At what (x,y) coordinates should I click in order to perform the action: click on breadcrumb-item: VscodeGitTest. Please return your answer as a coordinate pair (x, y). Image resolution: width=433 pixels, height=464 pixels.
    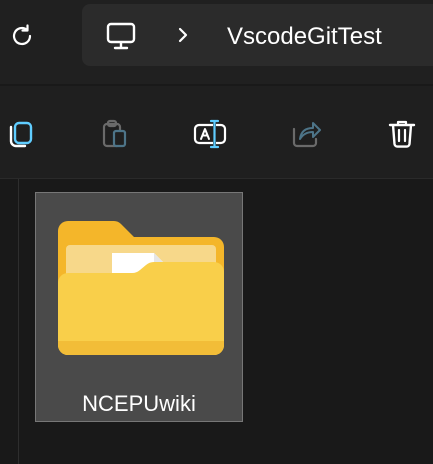
    Looking at the image, I should click on (304, 37).